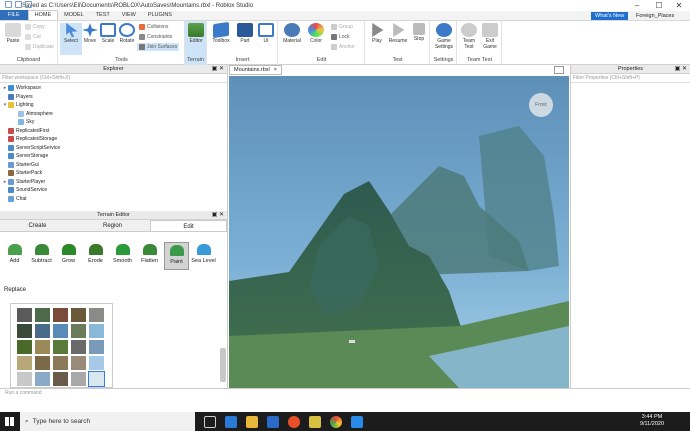 The width and height of the screenshot is (690, 431). I want to click on command-bar: Run a command, so click(345, 393).